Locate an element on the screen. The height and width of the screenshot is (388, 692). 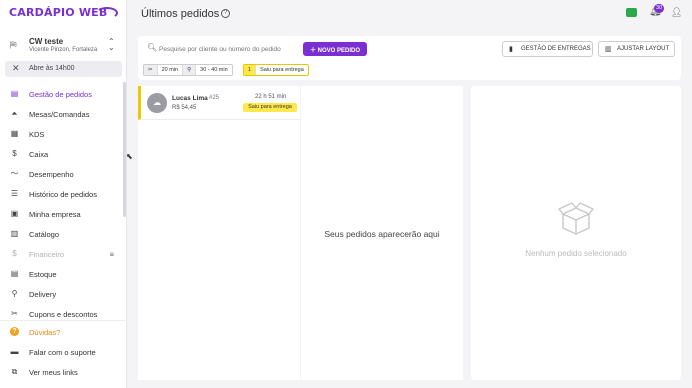
sidebar-item-orders: ▤ Gestão de pedidos is located at coordinates (61, 94).